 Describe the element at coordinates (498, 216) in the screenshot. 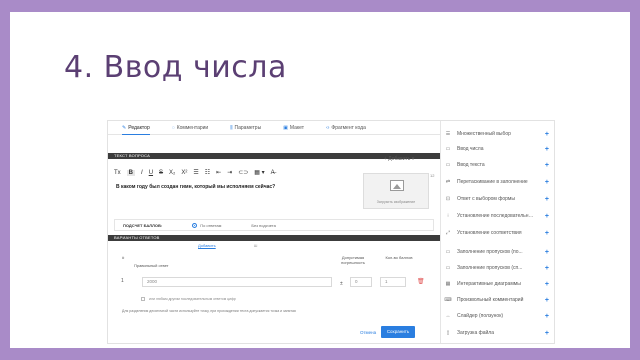

I see `panel-item-sequence: ⁝ Установление последовательности +` at that location.